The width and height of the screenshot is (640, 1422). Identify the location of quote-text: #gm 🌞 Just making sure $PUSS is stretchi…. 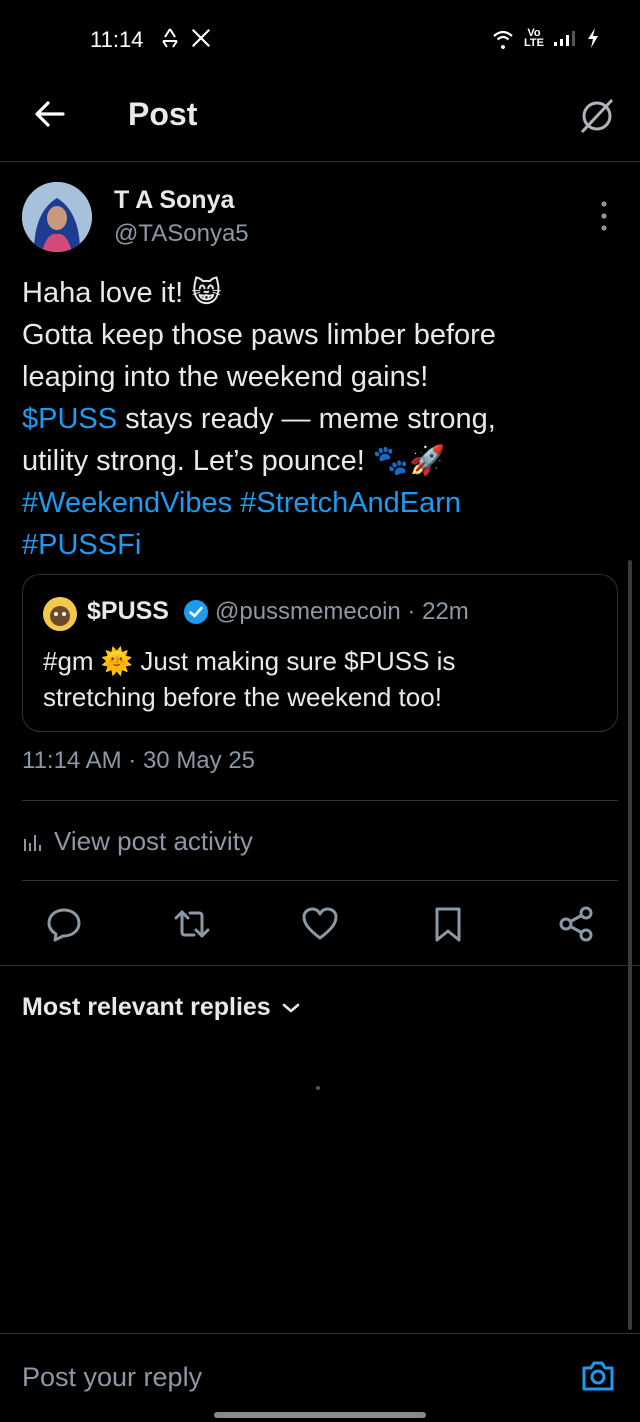
(249, 679).